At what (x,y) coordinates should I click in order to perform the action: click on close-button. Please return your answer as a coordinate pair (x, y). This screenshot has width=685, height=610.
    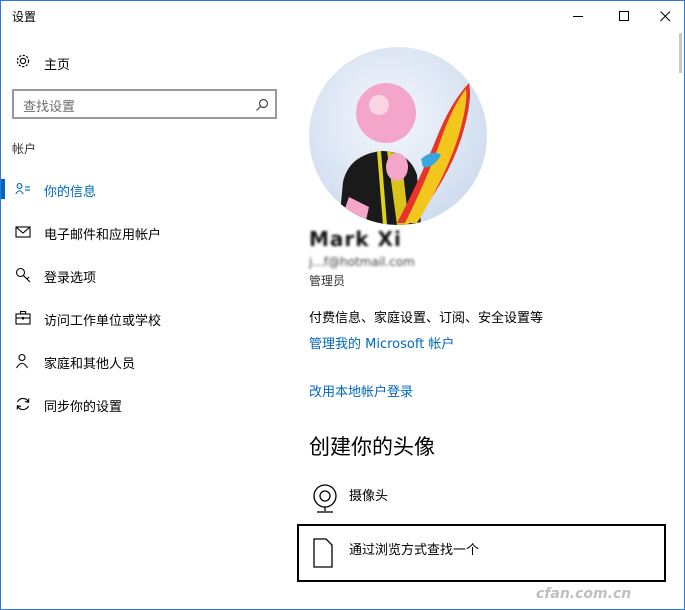
    Looking at the image, I should click on (663, 16).